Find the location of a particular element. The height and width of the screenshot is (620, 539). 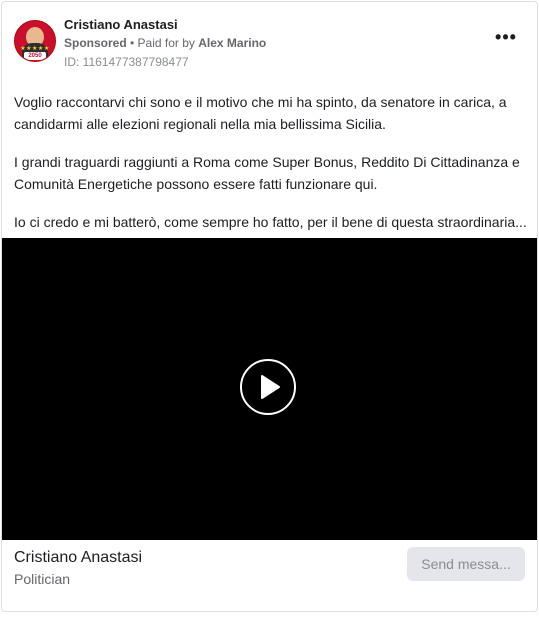

avatar-badge: 2050 is located at coordinates (35, 56).